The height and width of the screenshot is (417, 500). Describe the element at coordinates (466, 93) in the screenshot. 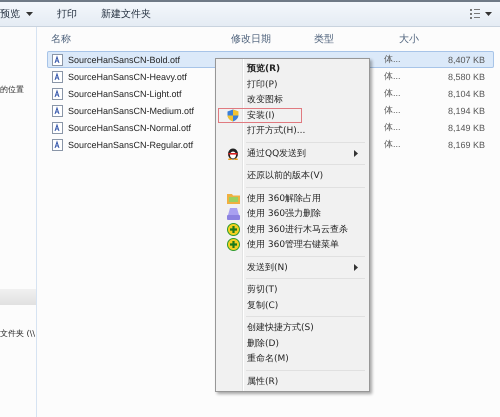

I see `file-size: 8,104 KB` at that location.